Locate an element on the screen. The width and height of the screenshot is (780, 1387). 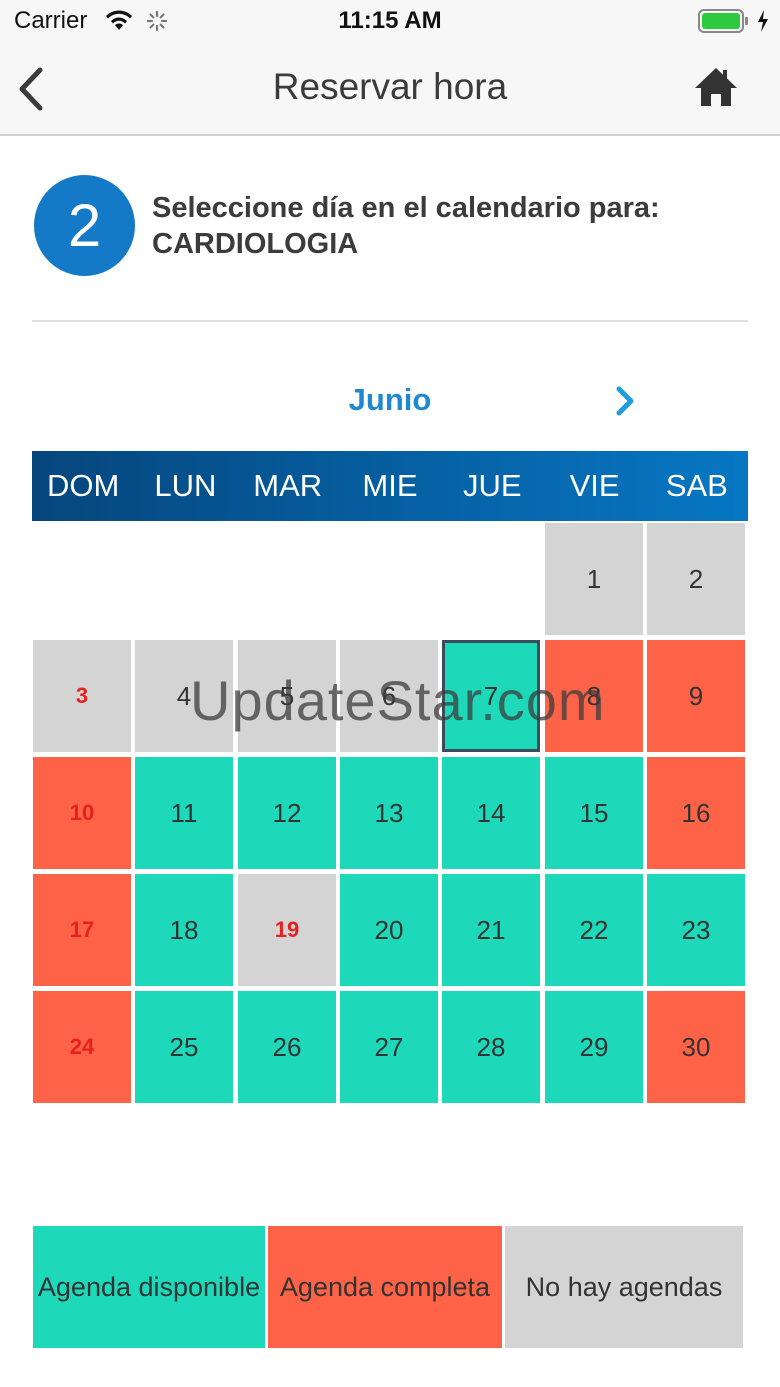
weekday-label: MAR is located at coordinates (288, 485).